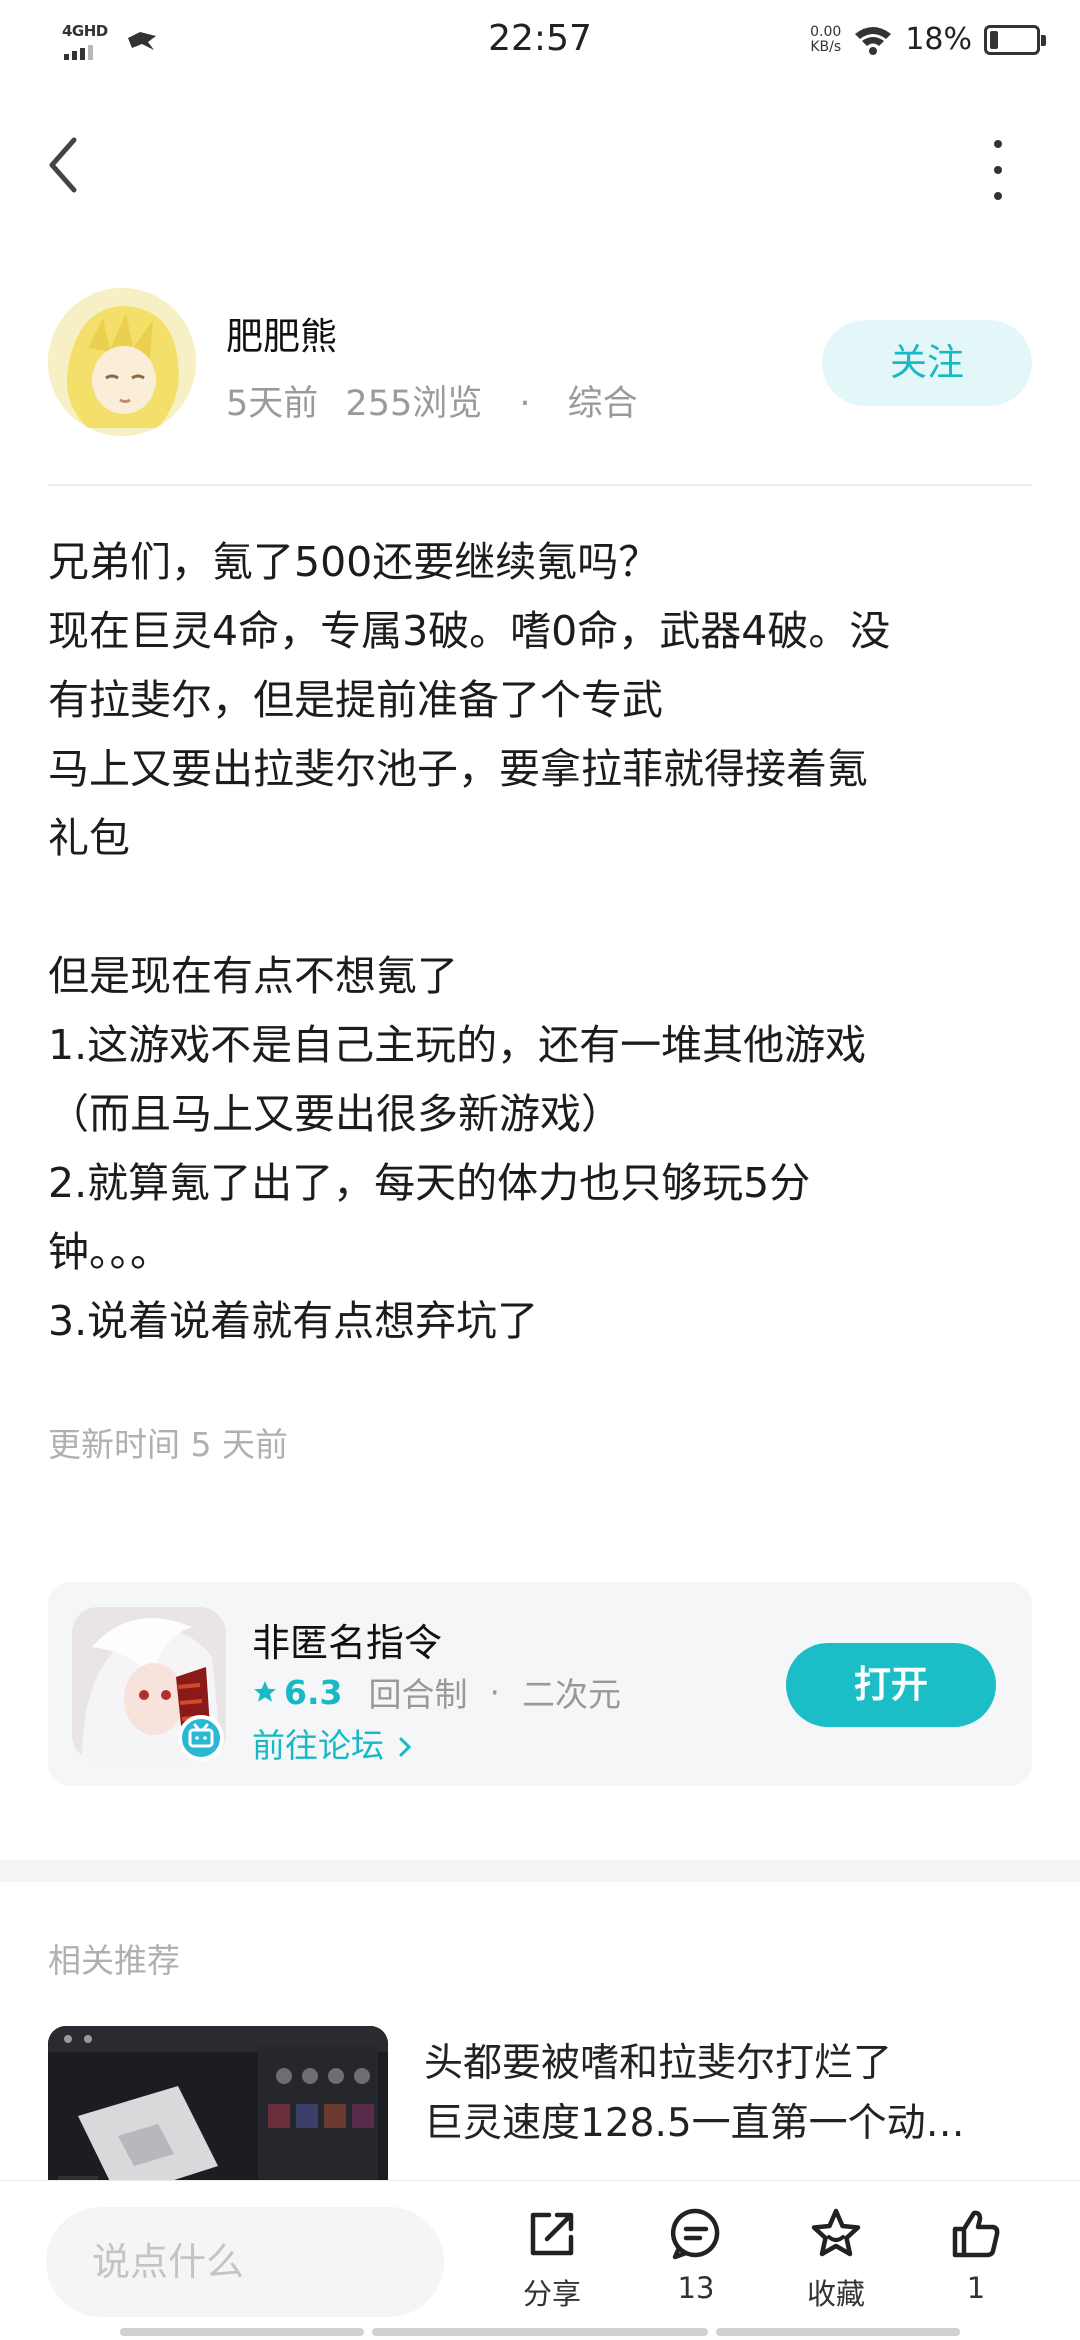  I want to click on like-count: 1, so click(976, 2288).